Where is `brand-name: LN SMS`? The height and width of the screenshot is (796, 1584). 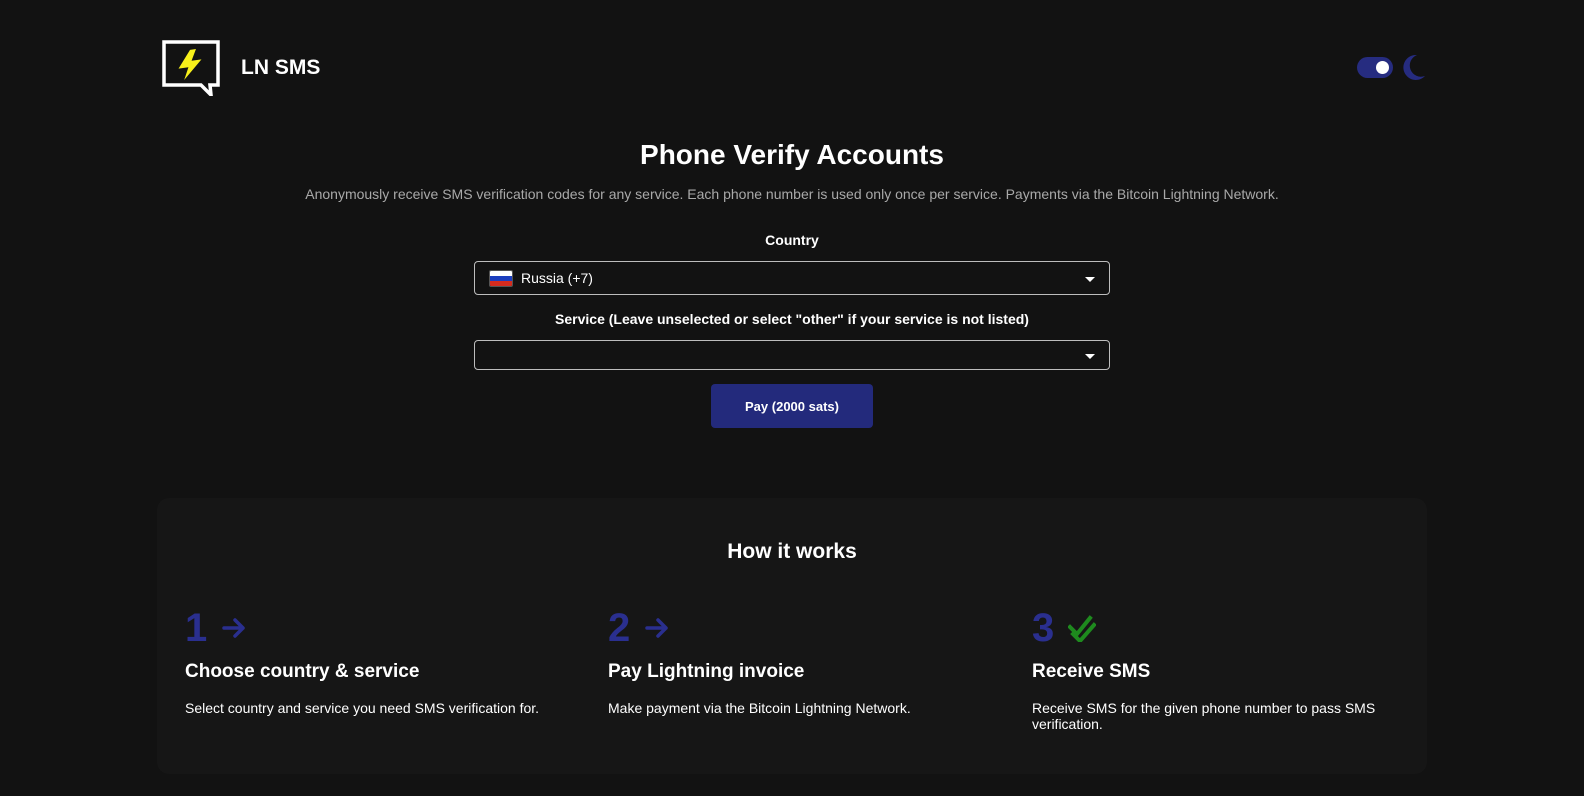
brand-name: LN SMS is located at coordinates (280, 68).